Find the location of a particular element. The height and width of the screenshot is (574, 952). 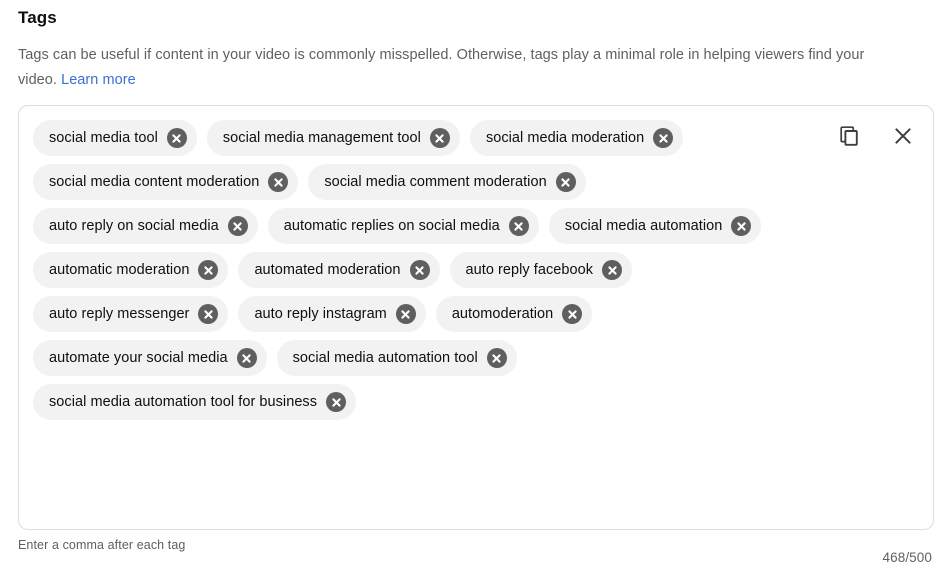

tag-chip: social media content moderation is located at coordinates (166, 182).